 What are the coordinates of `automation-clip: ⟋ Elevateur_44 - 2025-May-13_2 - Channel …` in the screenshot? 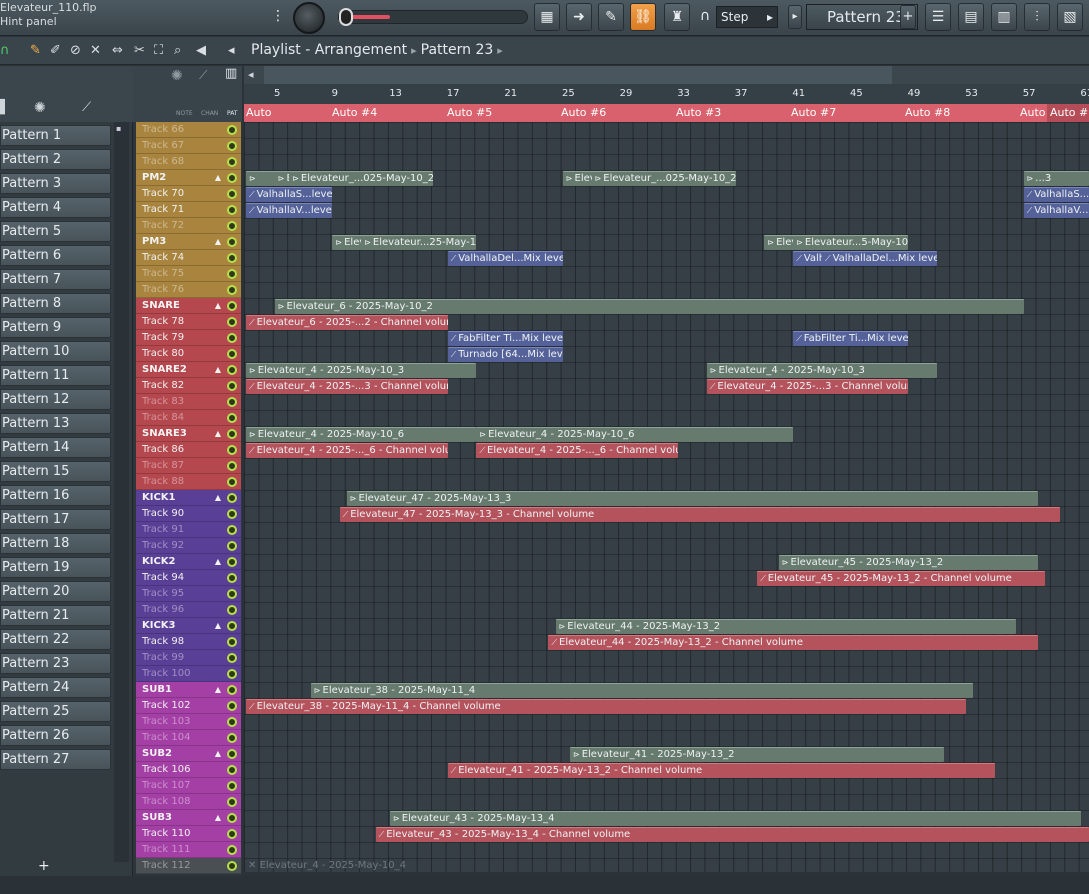 It's located at (793, 642).